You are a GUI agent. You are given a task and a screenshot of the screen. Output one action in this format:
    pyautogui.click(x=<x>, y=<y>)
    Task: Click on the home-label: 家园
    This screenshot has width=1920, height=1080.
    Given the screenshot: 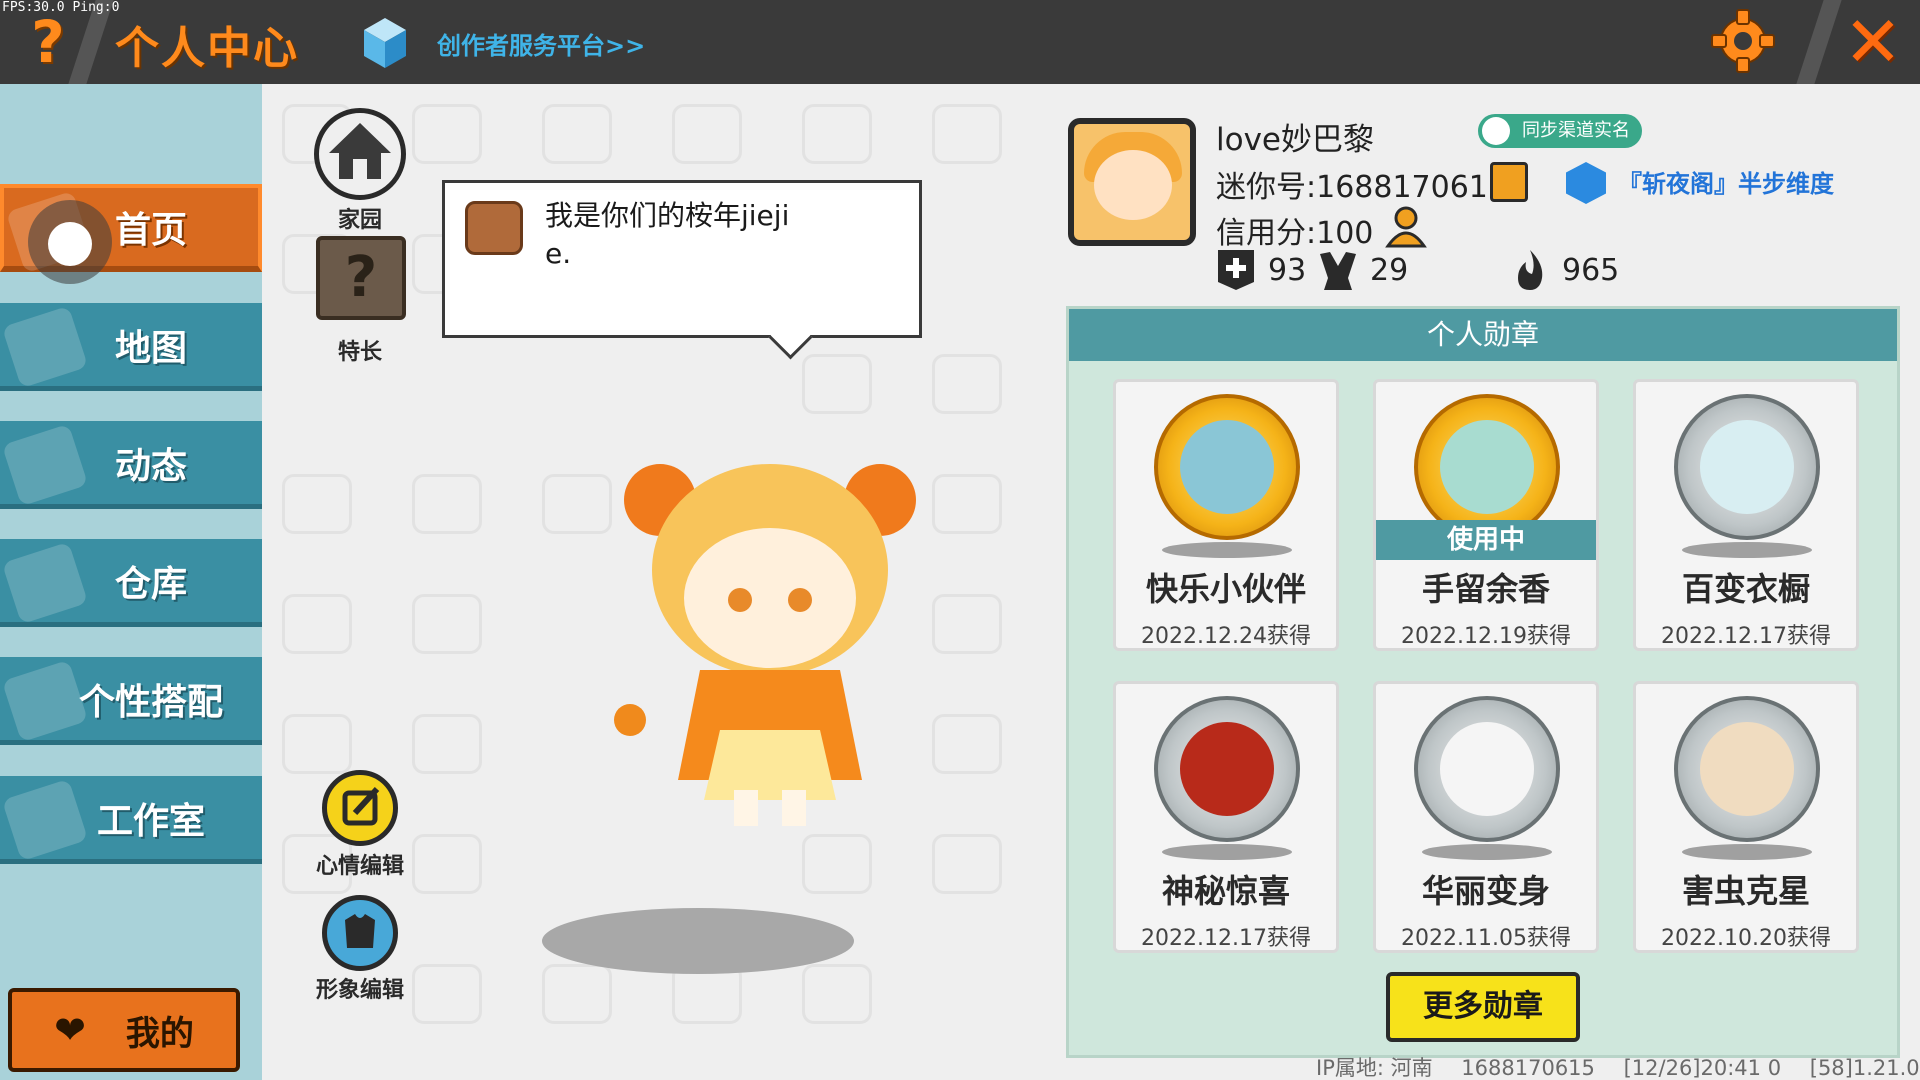 What is the action you would take?
    pyautogui.click(x=359, y=220)
    